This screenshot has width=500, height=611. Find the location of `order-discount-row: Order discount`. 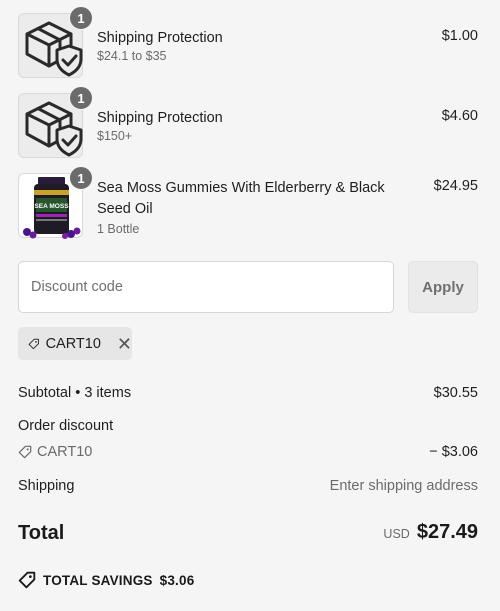

order-discount-row: Order discount is located at coordinates (248, 426).